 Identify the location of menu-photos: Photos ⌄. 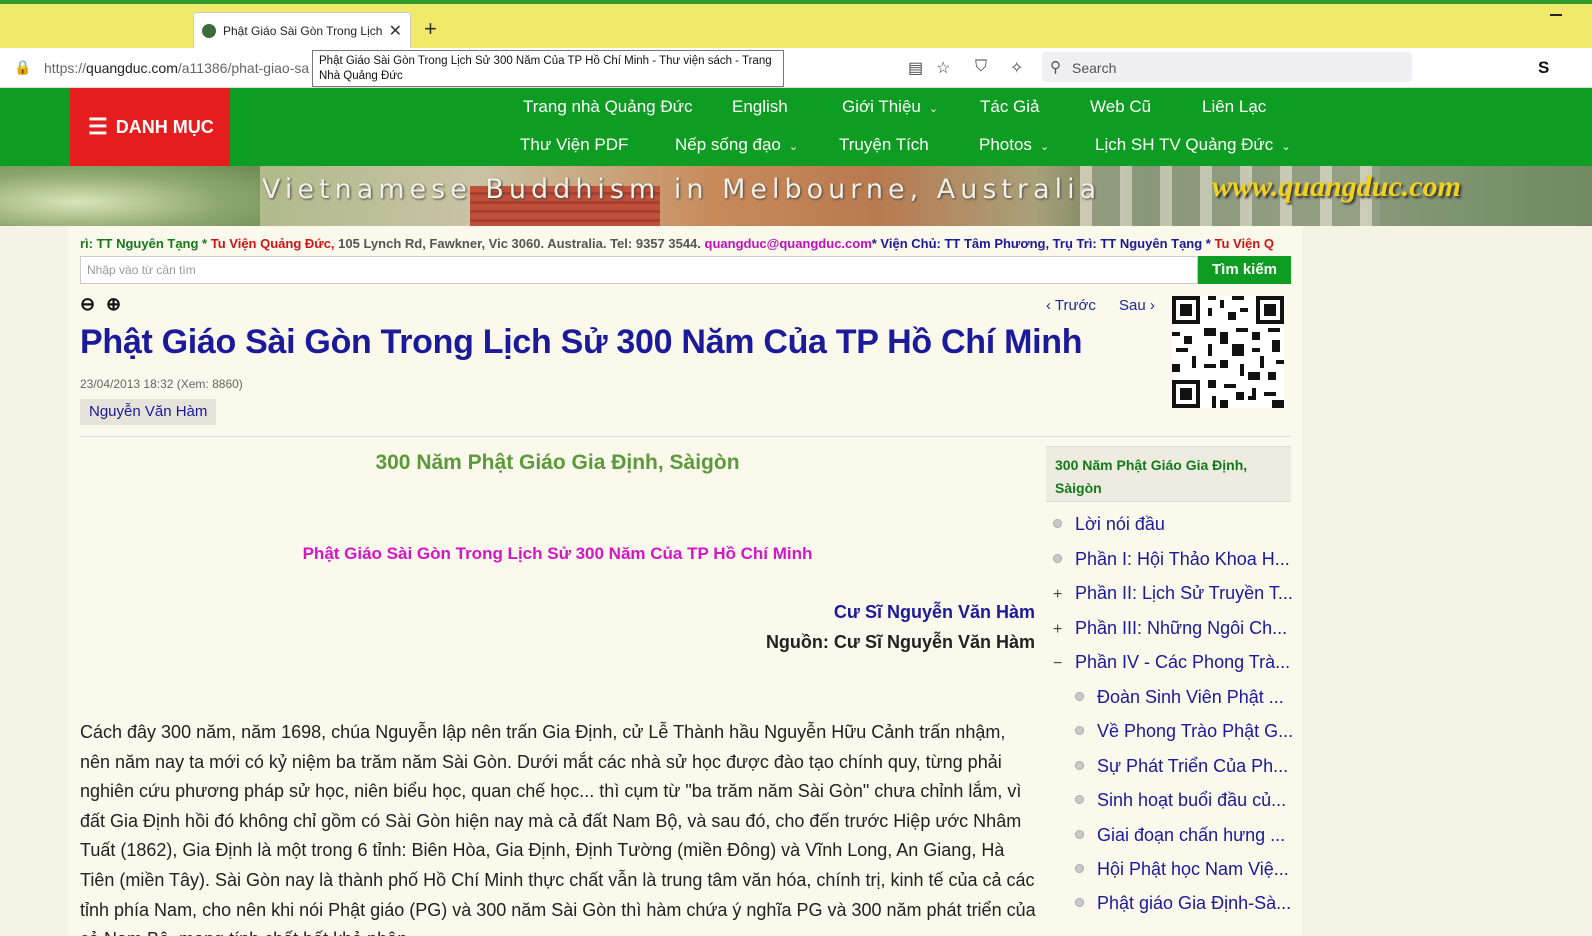
(1014, 145).